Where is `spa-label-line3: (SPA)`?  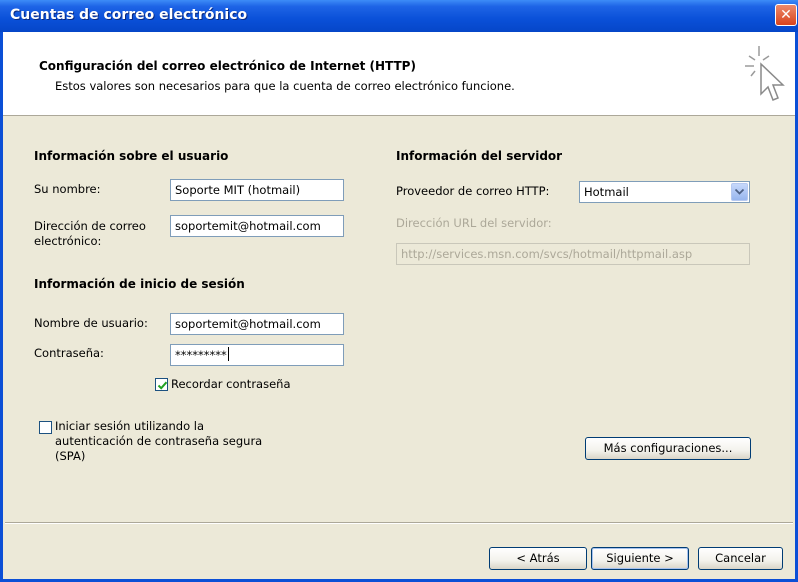
spa-label-line3: (SPA) is located at coordinates (70, 456).